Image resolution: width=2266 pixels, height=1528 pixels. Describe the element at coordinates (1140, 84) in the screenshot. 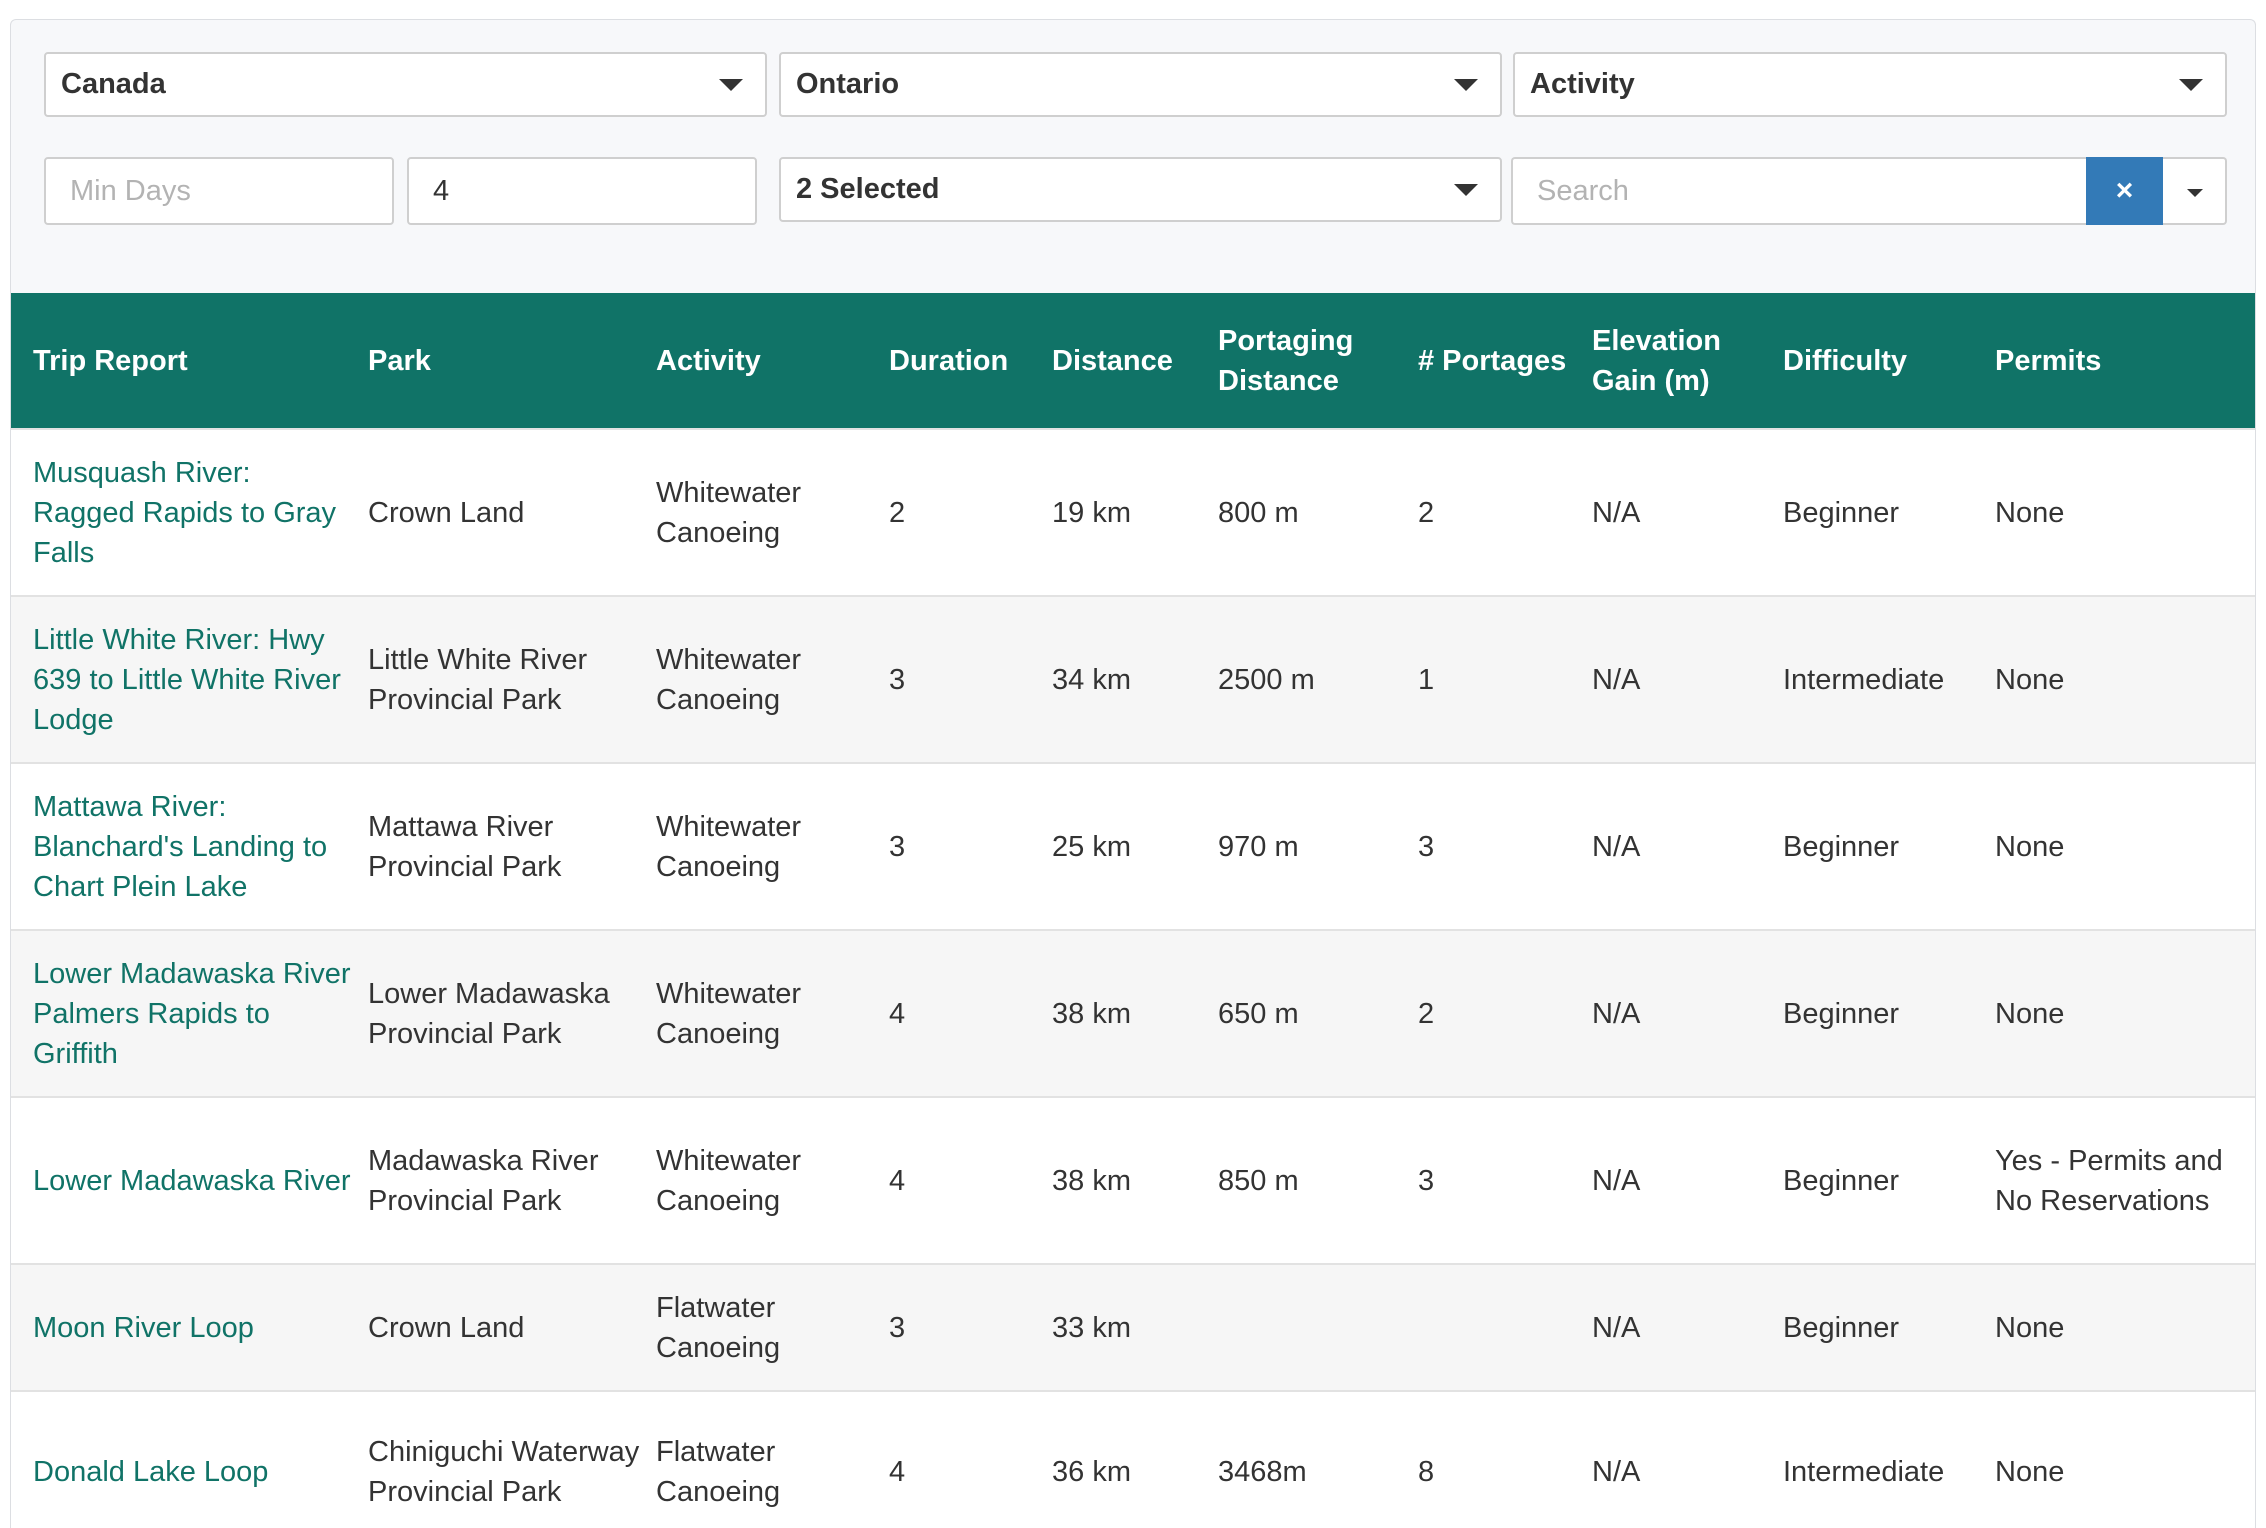

I see `province-select: Ontario` at that location.